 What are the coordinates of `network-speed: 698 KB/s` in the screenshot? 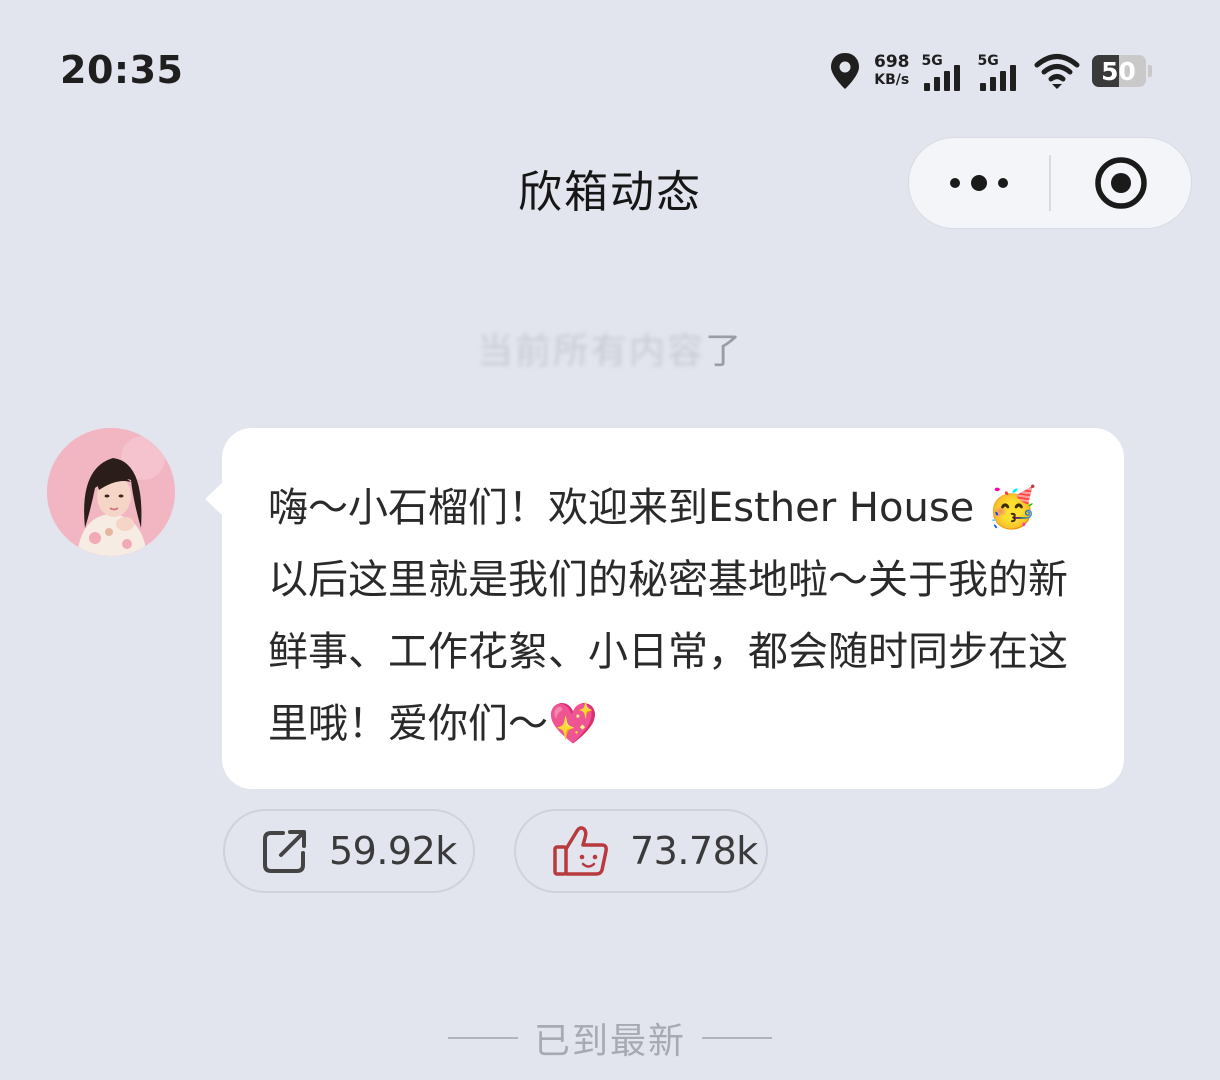 It's located at (892, 71).